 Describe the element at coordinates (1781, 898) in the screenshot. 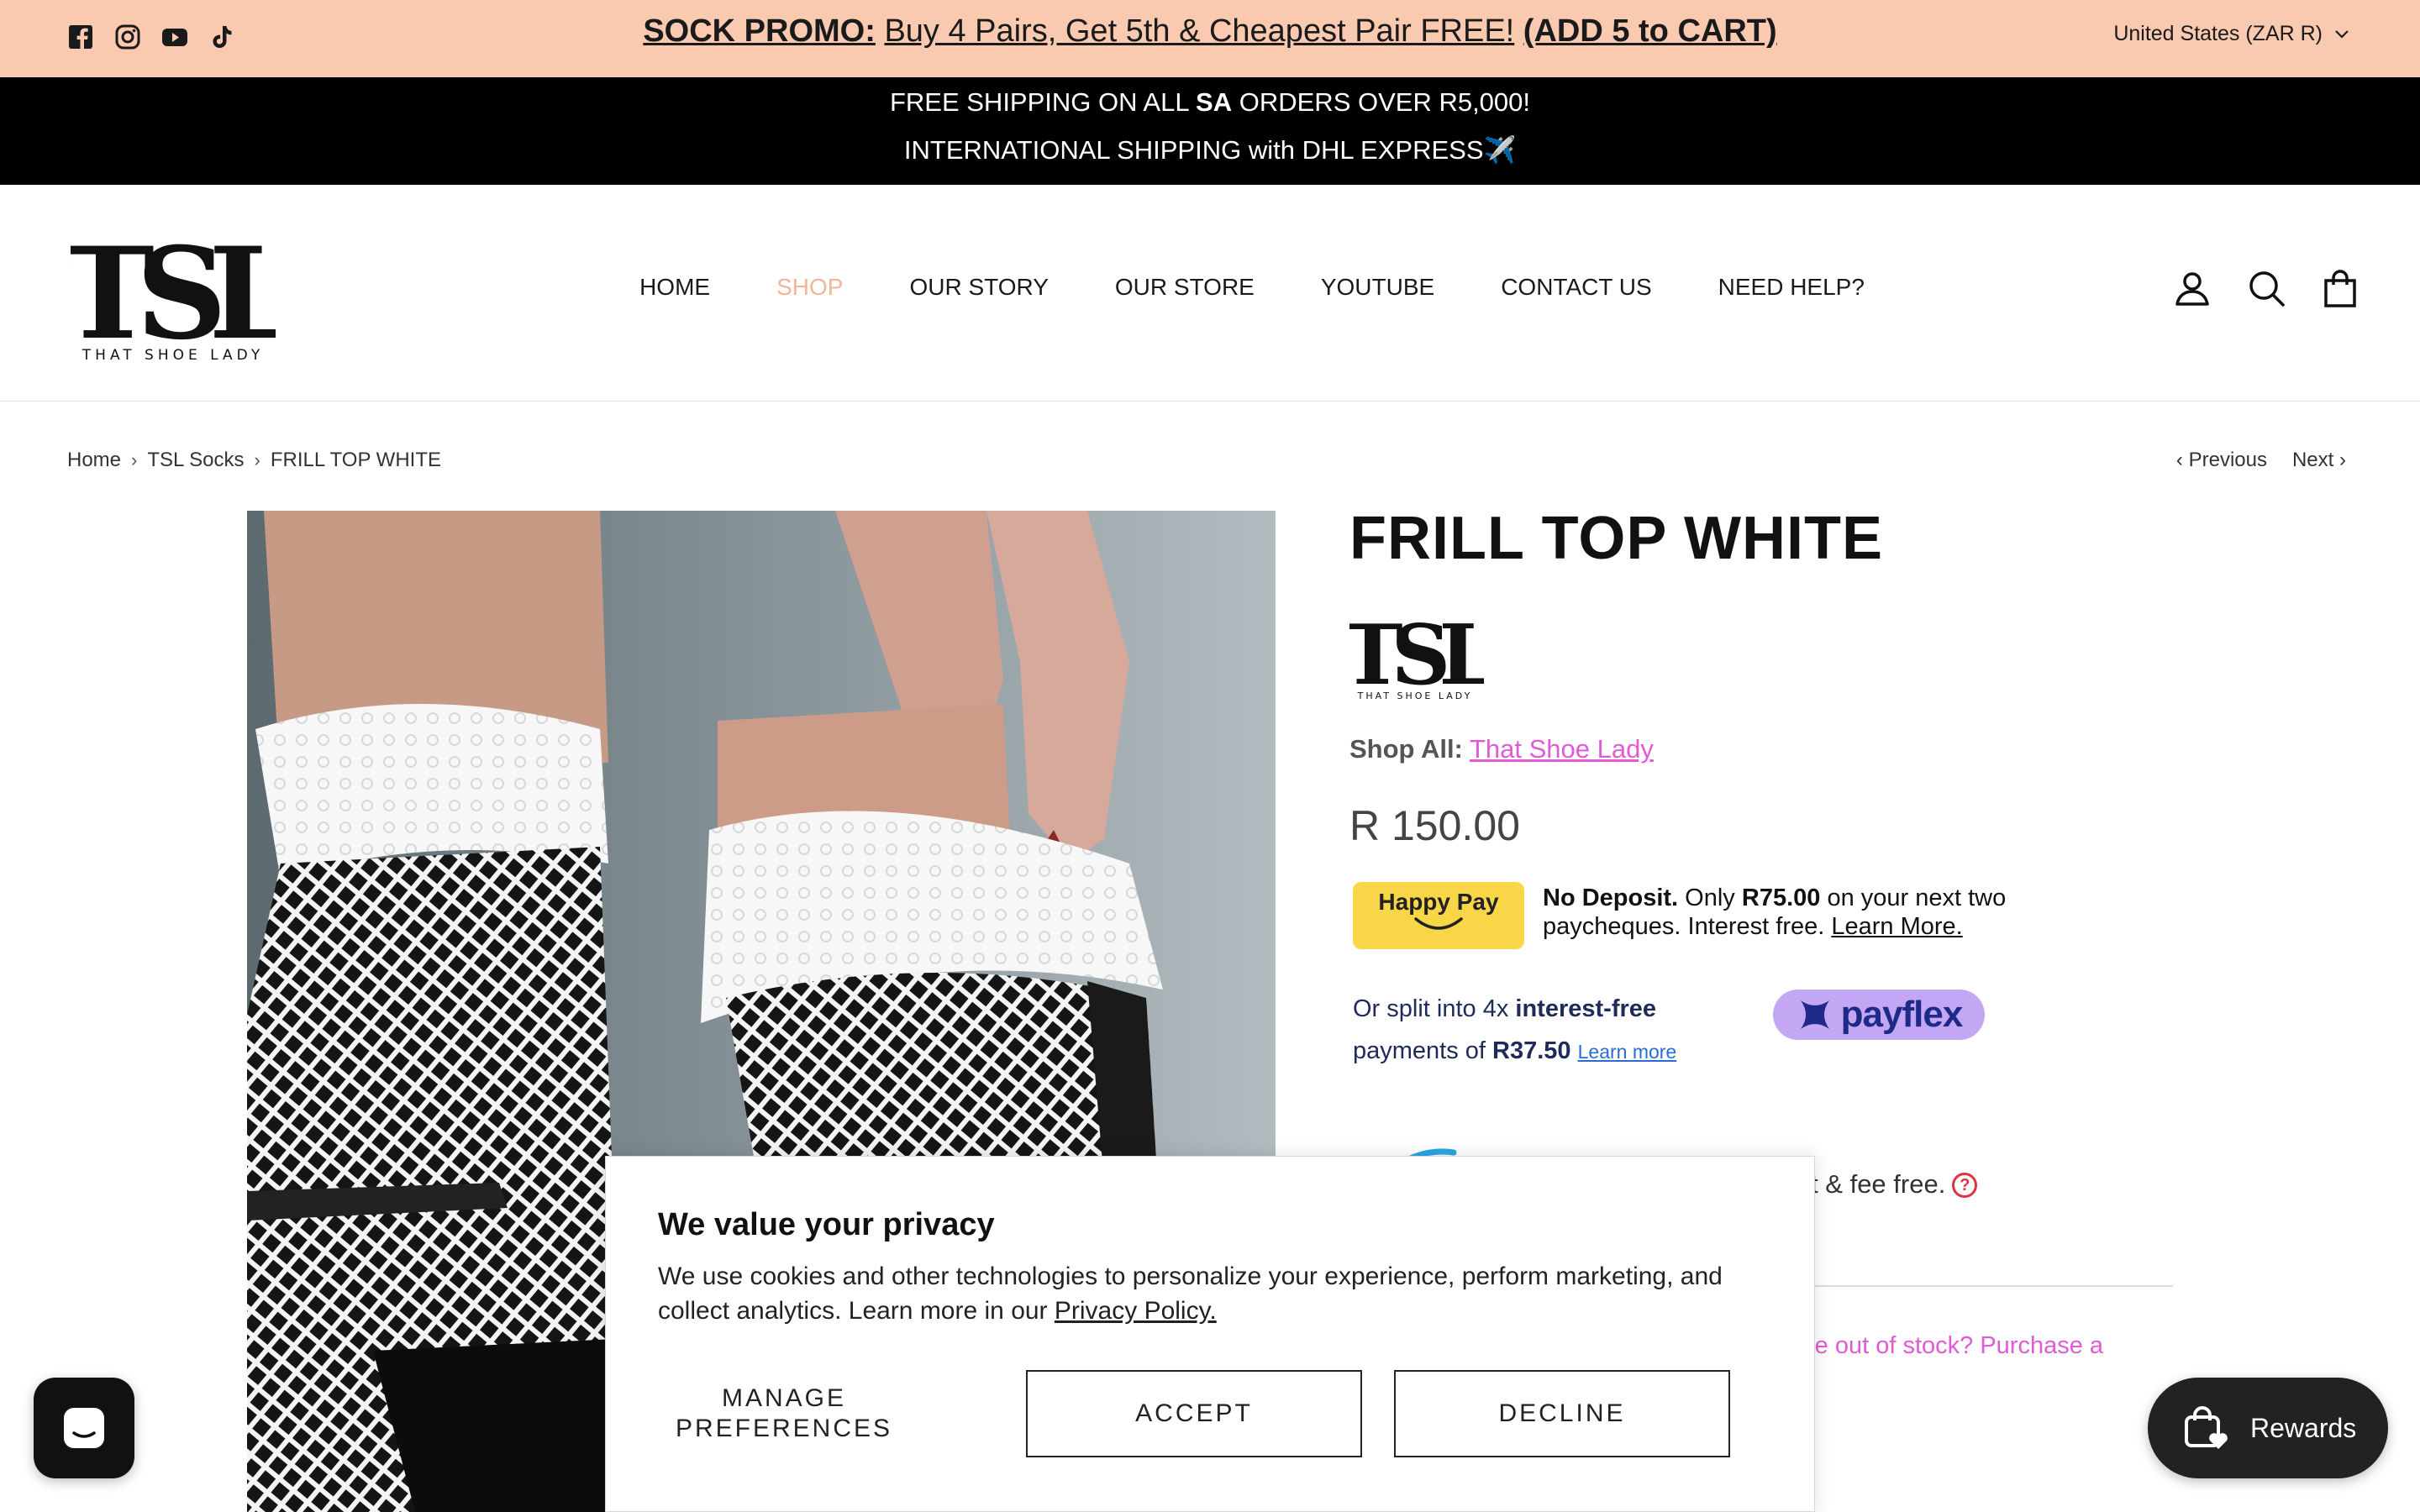

I see `happypay-amount: R75.00` at that location.